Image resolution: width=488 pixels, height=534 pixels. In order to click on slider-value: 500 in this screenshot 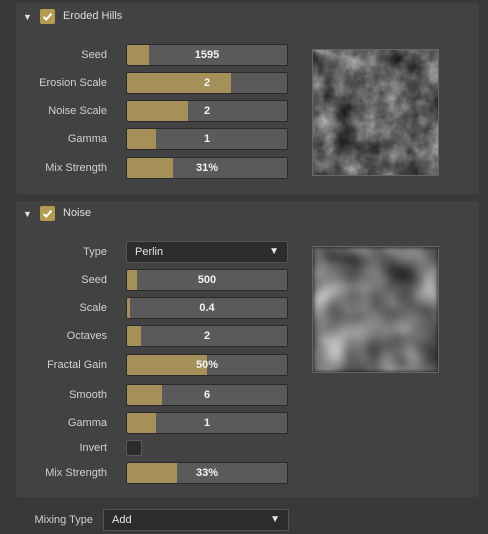, I will do `click(207, 280)`.